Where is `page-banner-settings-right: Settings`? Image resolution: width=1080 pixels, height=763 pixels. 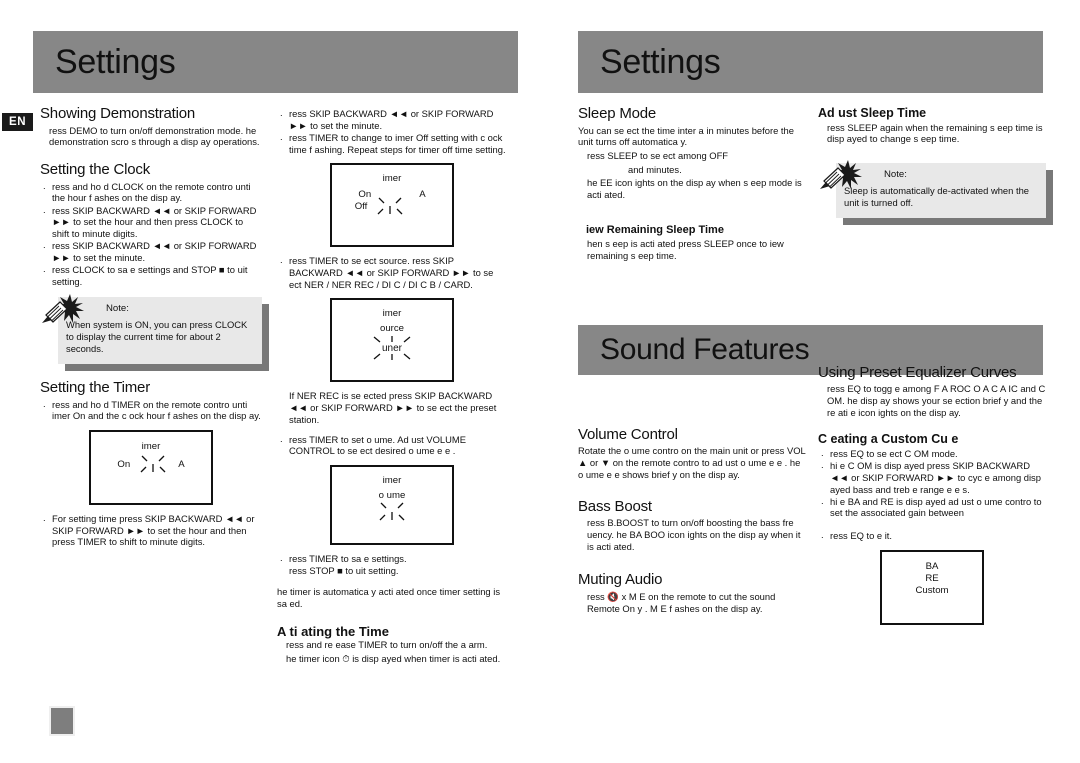
page-banner-settings-right: Settings is located at coordinates (810, 62).